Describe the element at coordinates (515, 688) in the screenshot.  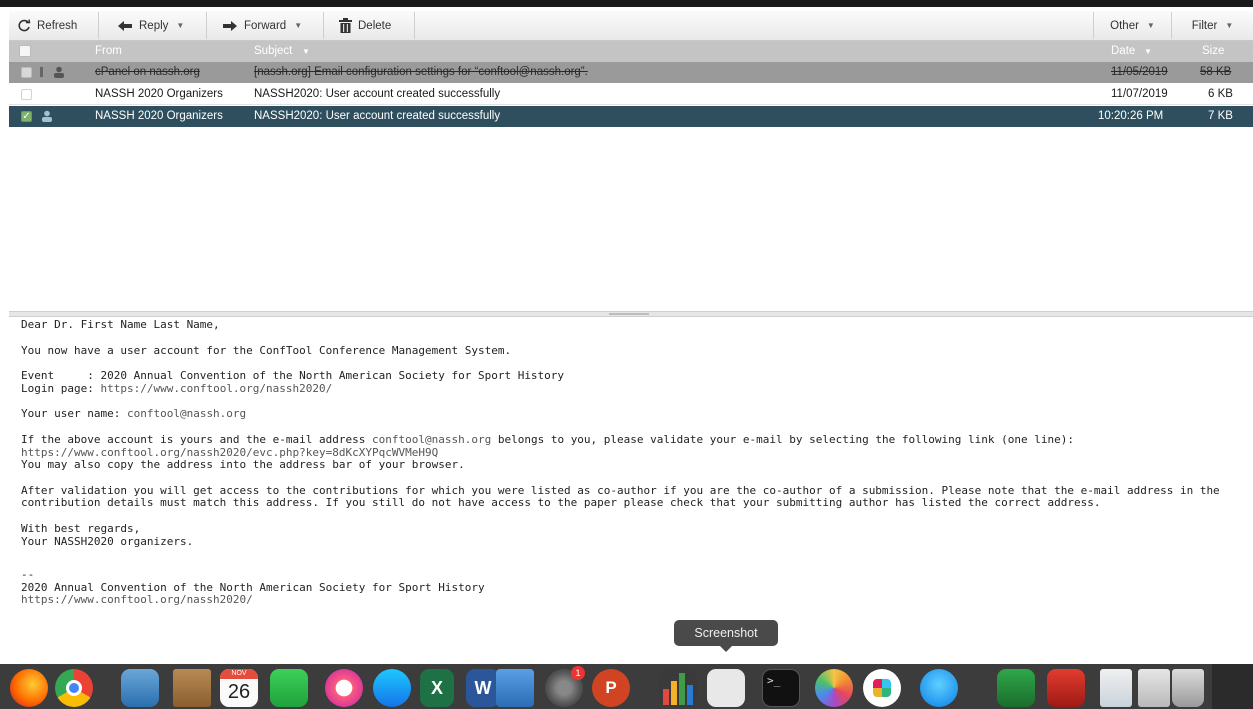
I see `keynote-icon` at that location.